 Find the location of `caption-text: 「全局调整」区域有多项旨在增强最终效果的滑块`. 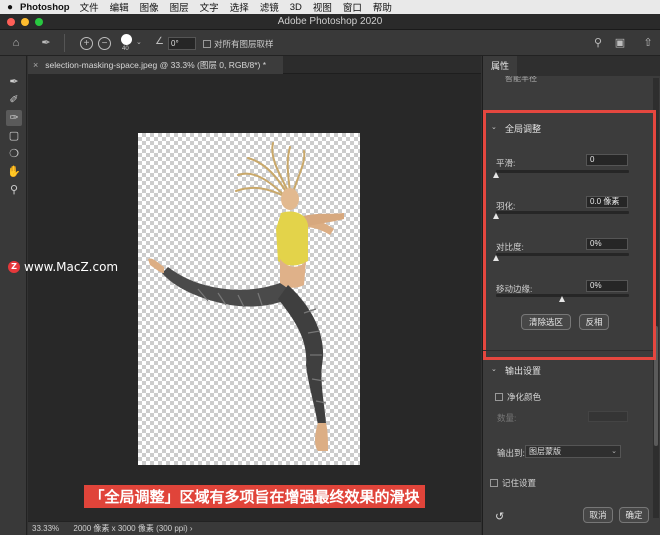

caption-text: 「全局调整」区域有多项旨在增强最终效果的滑块 is located at coordinates (254, 496).